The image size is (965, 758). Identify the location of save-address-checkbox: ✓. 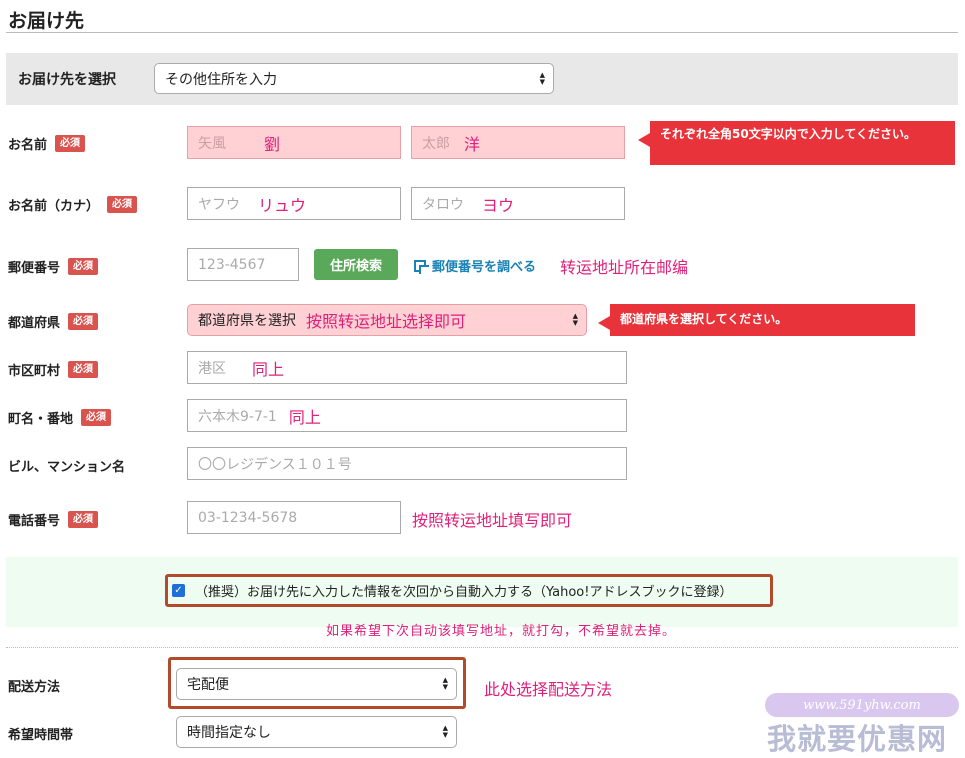
(178, 590).